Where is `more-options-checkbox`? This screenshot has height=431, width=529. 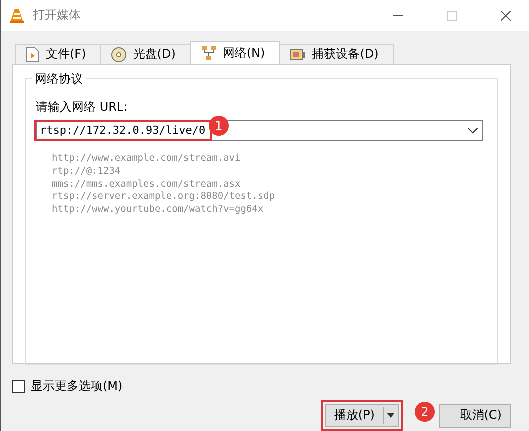
more-options-checkbox is located at coordinates (18, 386).